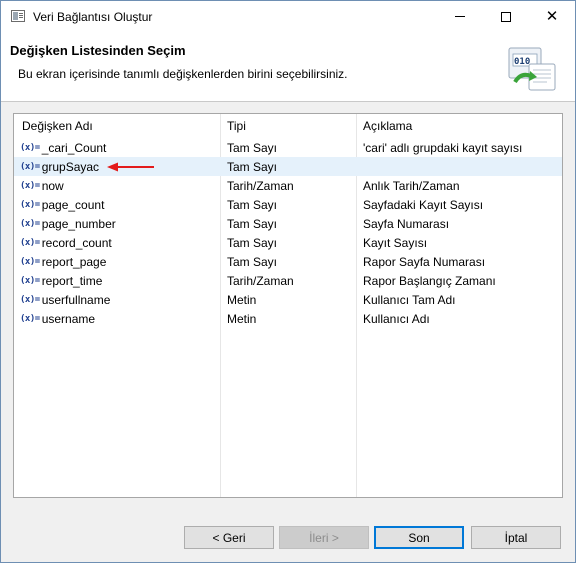 The width and height of the screenshot is (576, 563). Describe the element at coordinates (516, 537) in the screenshot. I see `cancel-button: İptal` at that location.